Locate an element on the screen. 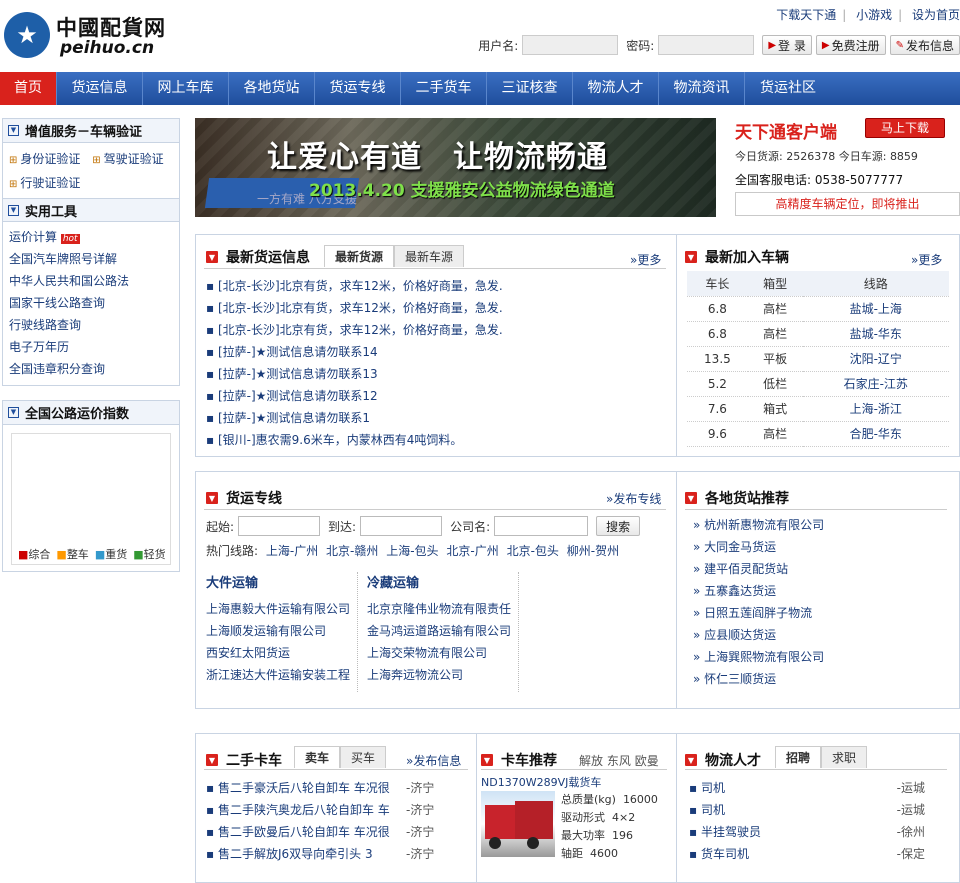 This screenshot has width=960, height=883. vas-id-link: 身份证验证 is located at coordinates (50, 159).